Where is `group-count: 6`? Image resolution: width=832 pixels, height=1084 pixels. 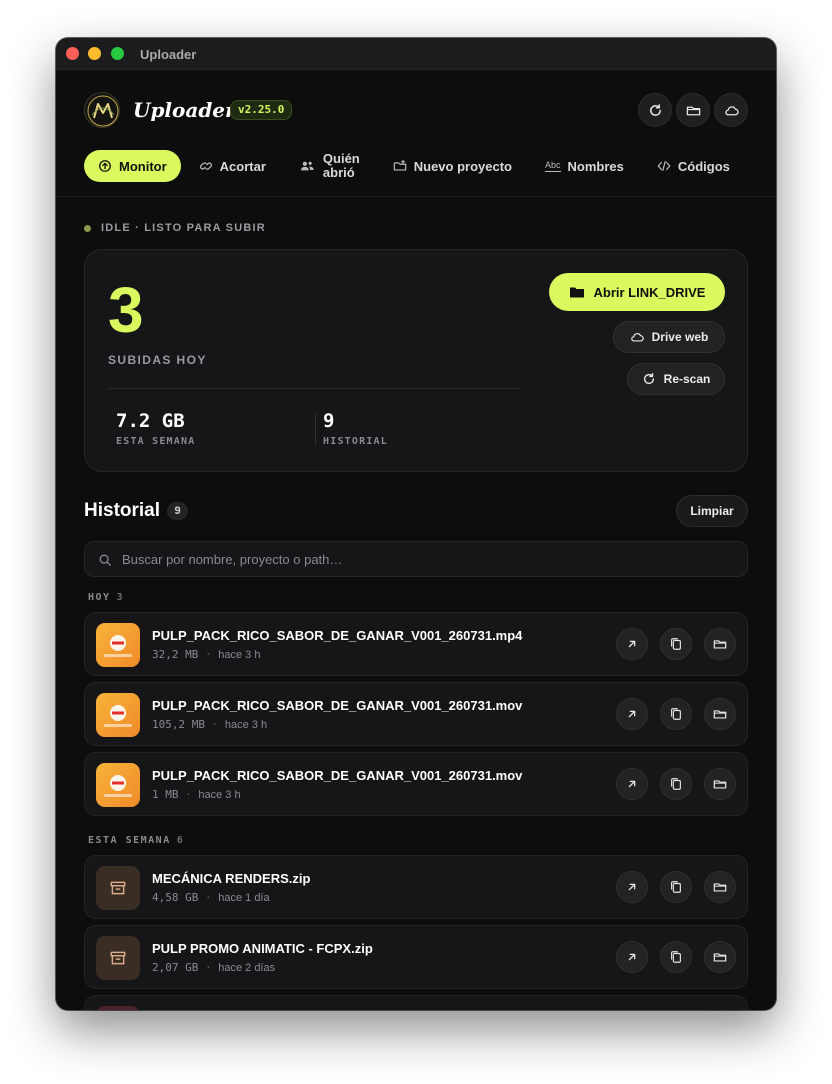 group-count: 6 is located at coordinates (180, 840).